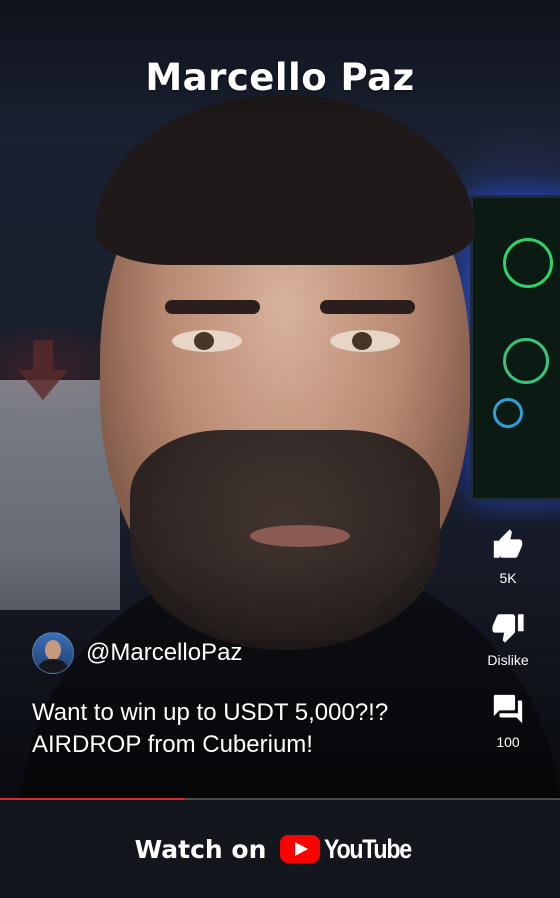  Describe the element at coordinates (515, 348) in the screenshot. I see `background-monitor` at that location.